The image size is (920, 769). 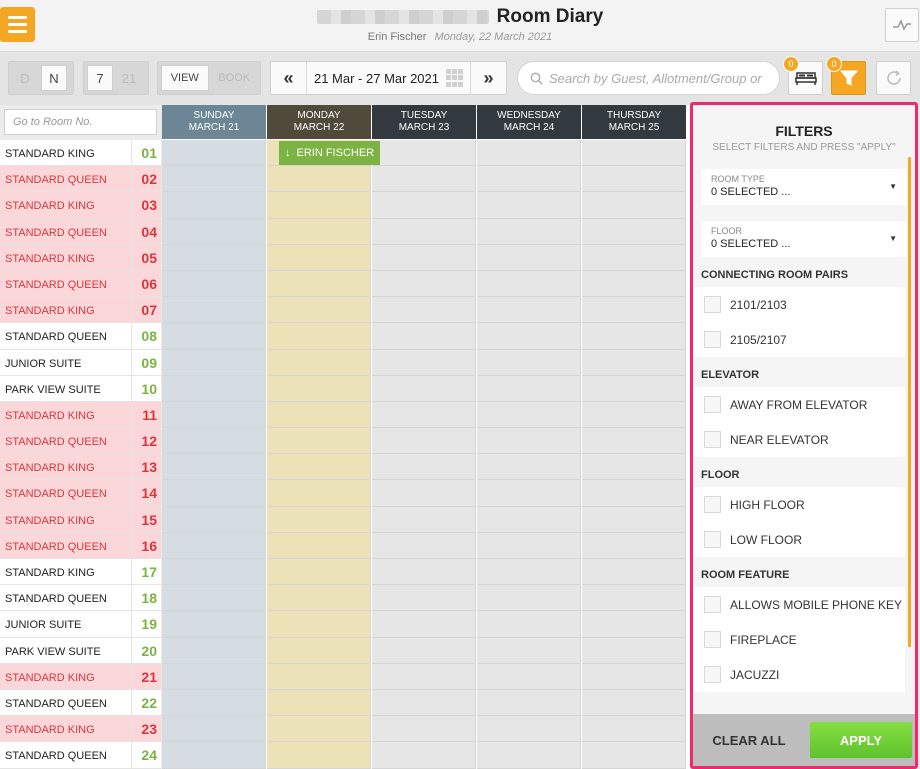 What do you see at coordinates (80, 122) in the screenshot?
I see `go-to-room-input: Go to Room No.` at bounding box center [80, 122].